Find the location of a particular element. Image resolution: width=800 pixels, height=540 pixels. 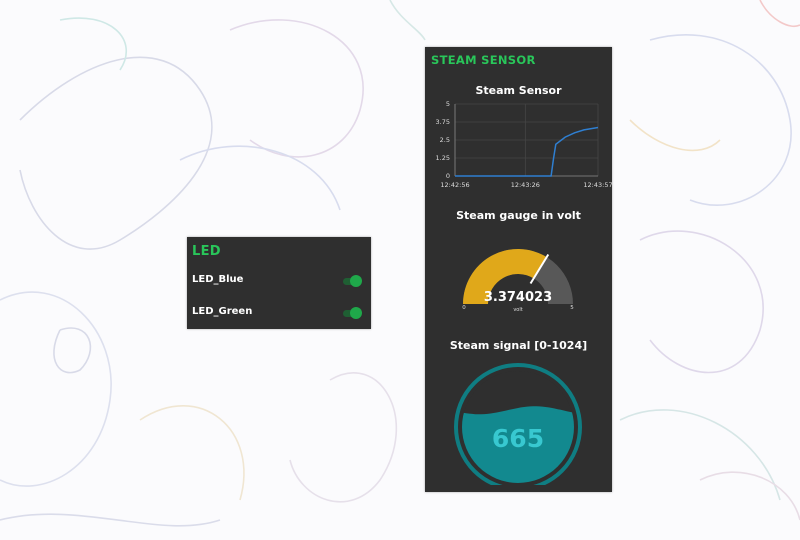

led-green-row: LED_Green is located at coordinates (279, 313).